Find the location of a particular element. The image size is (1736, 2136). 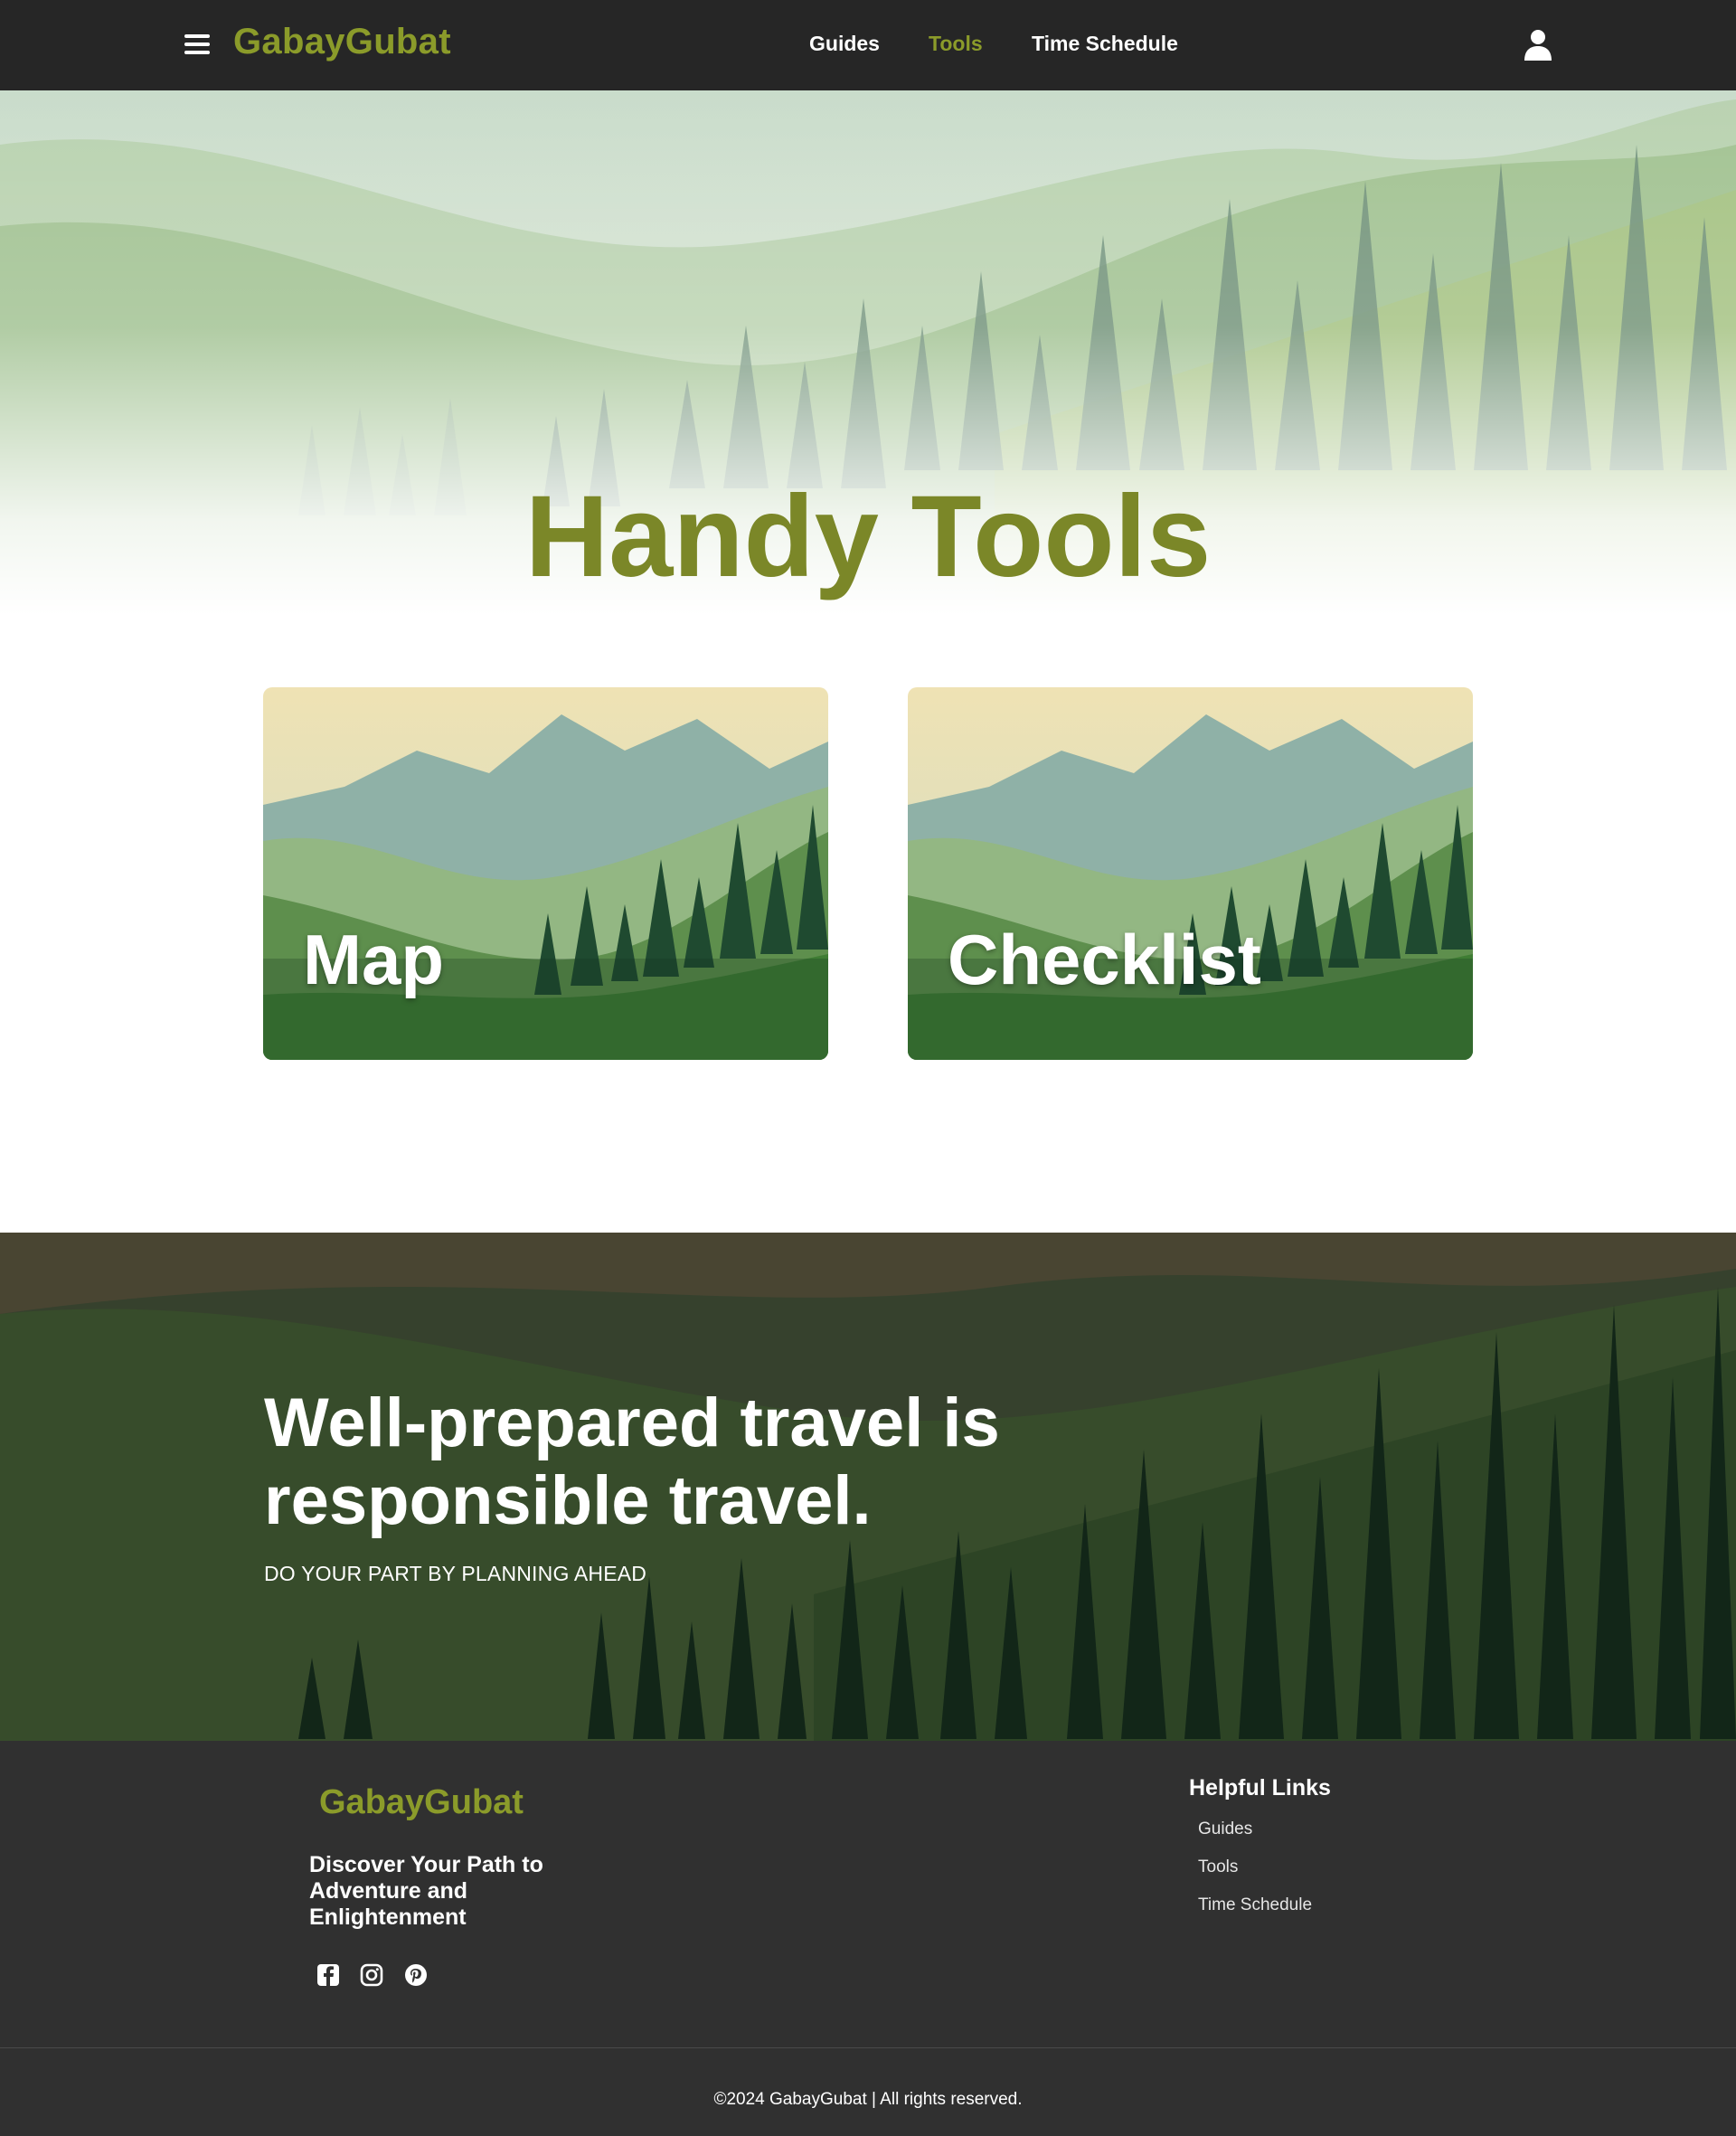

pinterest-icon is located at coordinates (416, 1975).